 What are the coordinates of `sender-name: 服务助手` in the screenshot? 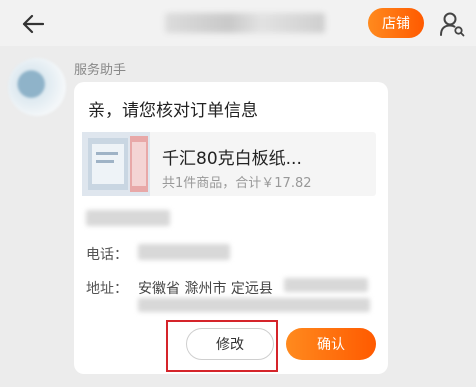 It's located at (100, 70).